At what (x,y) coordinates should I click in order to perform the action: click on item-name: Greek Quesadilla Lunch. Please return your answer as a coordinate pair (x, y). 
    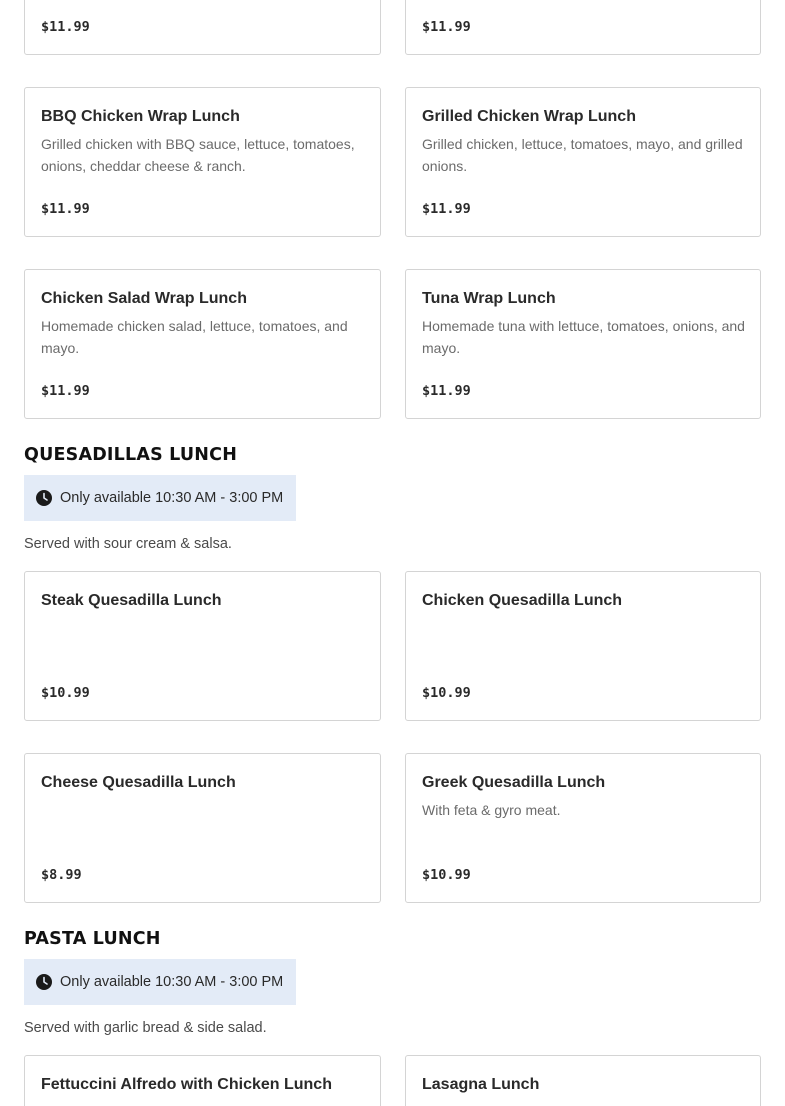
    Looking at the image, I should click on (514, 782).